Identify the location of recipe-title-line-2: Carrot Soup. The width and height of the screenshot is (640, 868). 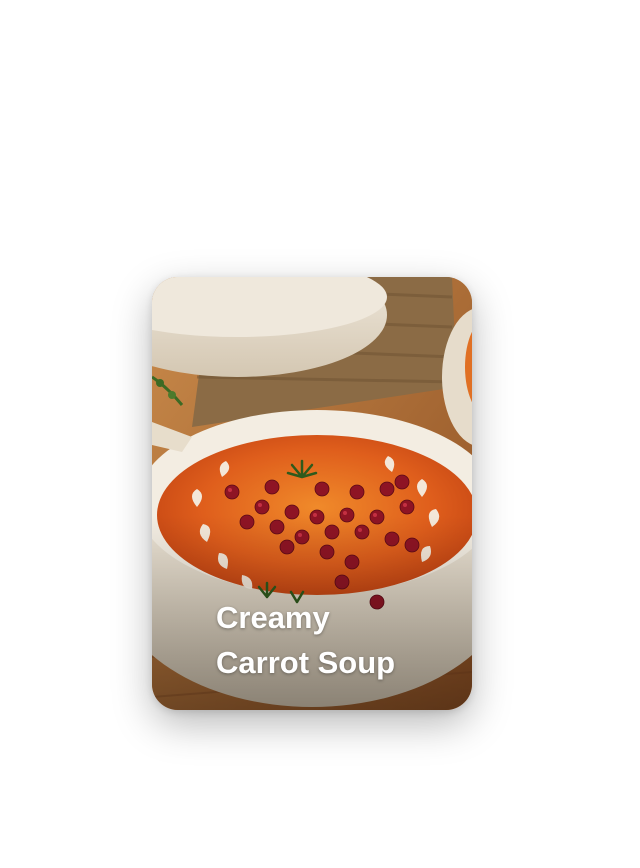
(306, 662).